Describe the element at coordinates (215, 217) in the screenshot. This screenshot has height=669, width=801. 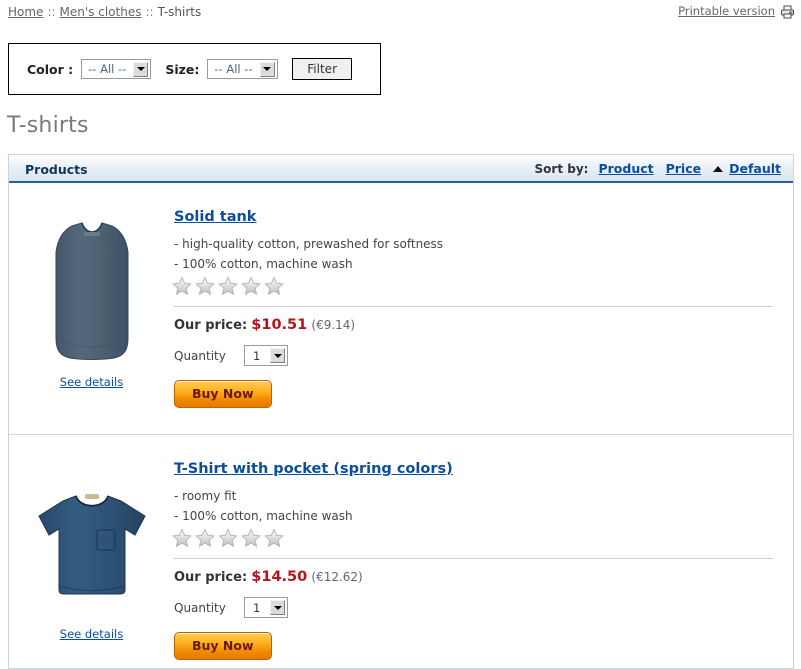
I see `product-name-link: Solid tank` at that location.